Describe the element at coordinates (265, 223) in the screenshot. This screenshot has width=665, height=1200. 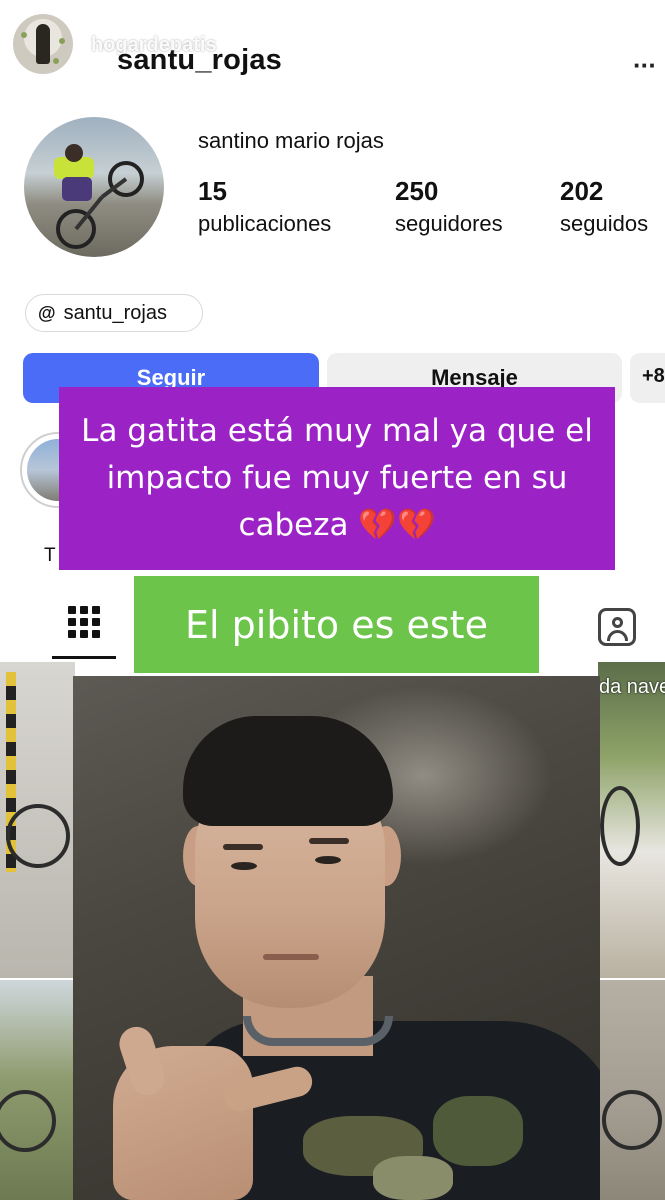
I see `posts-label: publicaciones` at that location.